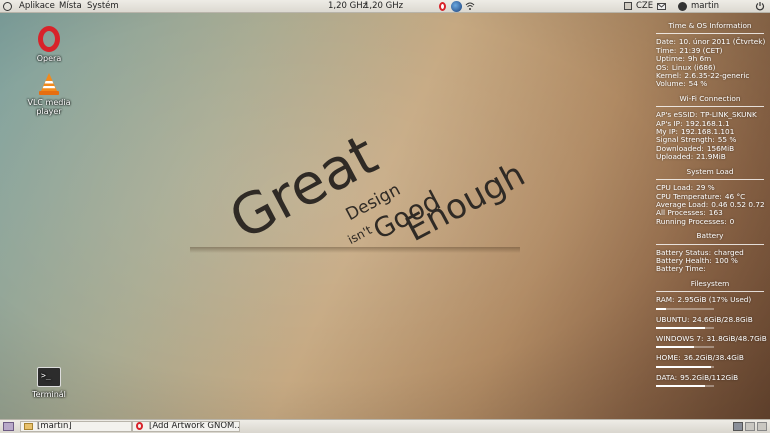 The width and height of the screenshot is (770, 433). I want to click on user-icon, so click(682, 6).